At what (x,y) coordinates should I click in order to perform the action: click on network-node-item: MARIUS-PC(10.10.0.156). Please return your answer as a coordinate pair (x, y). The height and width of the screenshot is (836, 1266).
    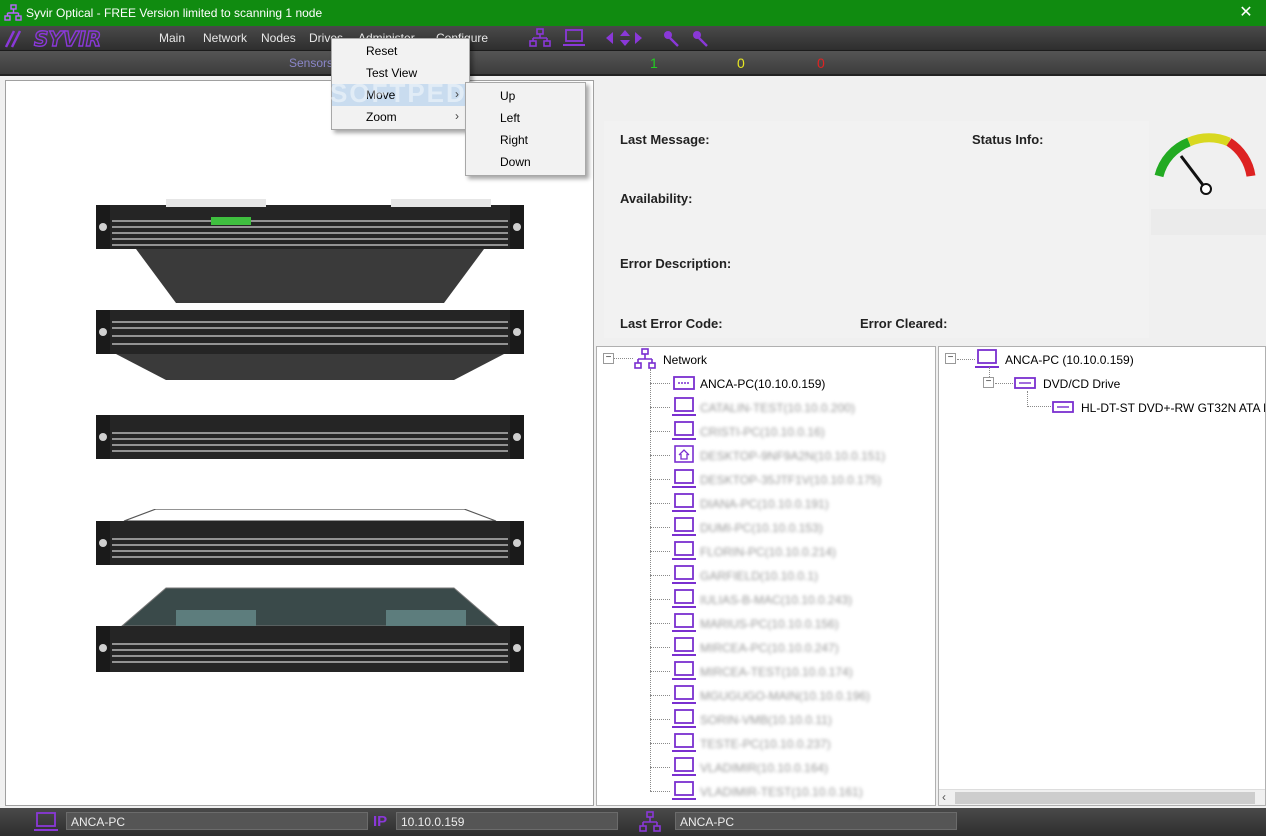
    Looking at the image, I should click on (790, 623).